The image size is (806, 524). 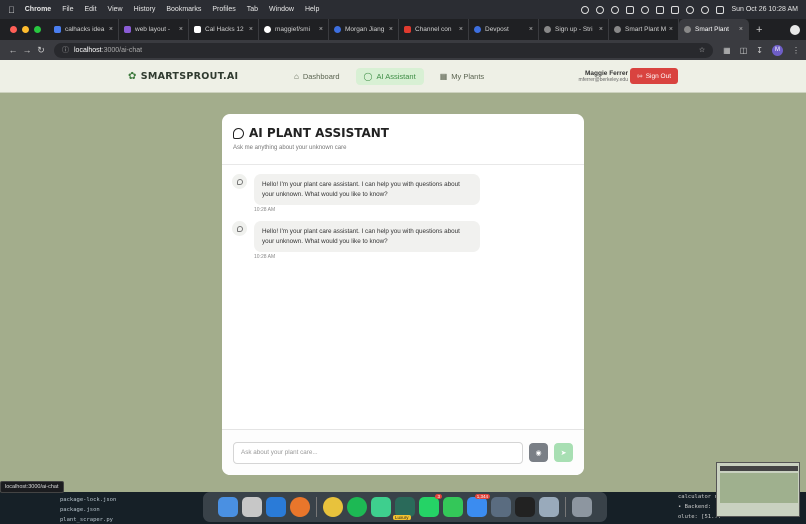 What do you see at coordinates (252, 9) in the screenshot?
I see `menu-tab: Tab` at bounding box center [252, 9].